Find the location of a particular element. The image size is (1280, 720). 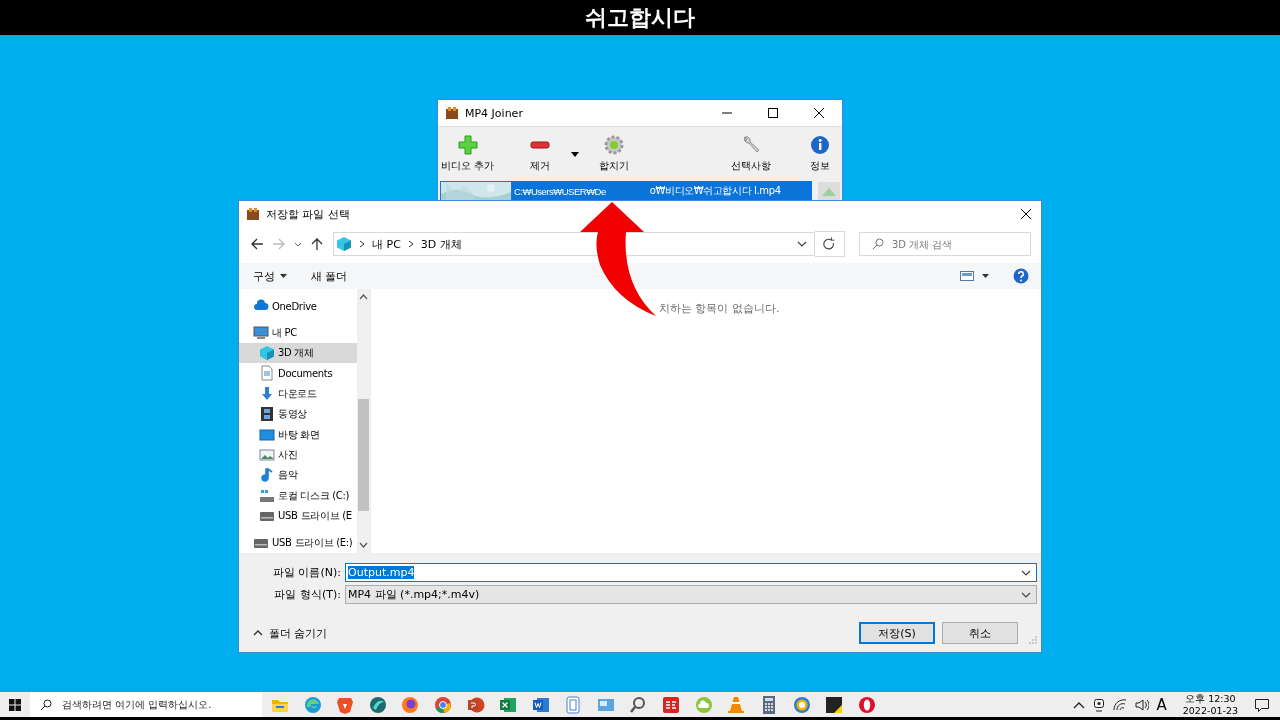

window-title: MP4 Joiner is located at coordinates (494, 113).